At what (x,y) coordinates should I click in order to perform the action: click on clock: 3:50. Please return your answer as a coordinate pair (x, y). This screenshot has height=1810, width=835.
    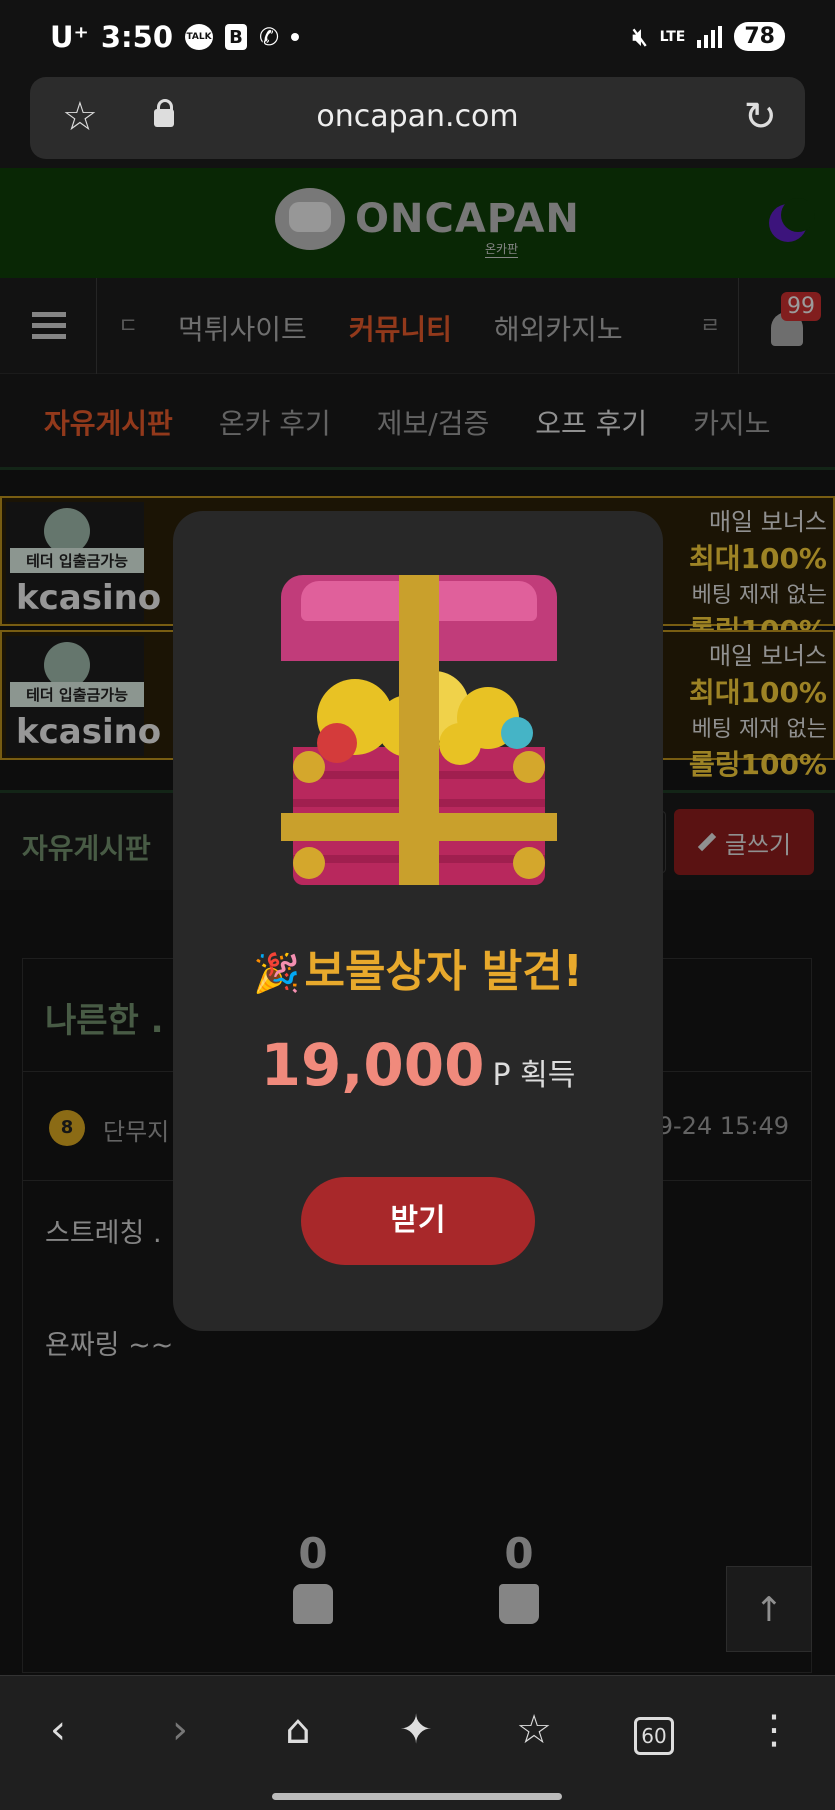
    Looking at the image, I should click on (136, 37).